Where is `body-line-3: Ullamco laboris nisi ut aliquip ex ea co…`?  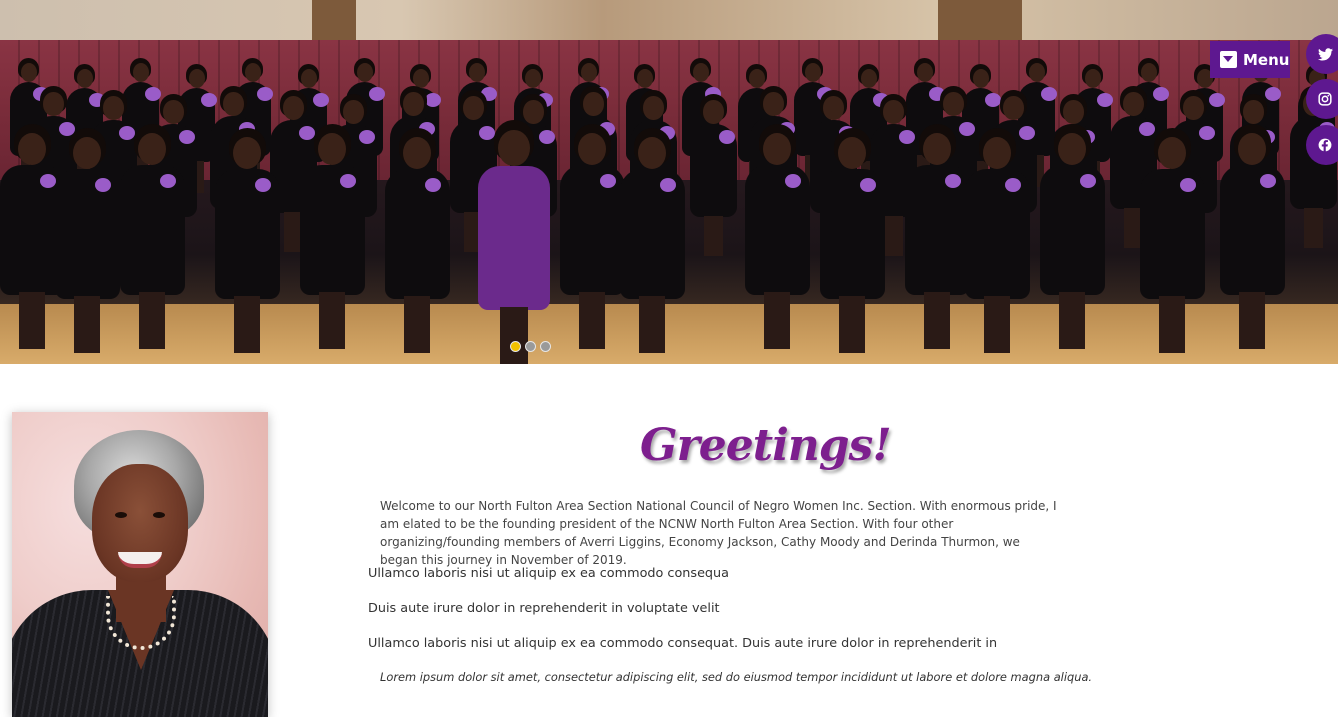
body-line-3: Ullamco laboris nisi ut aliquip ex ea co… is located at coordinates (683, 643).